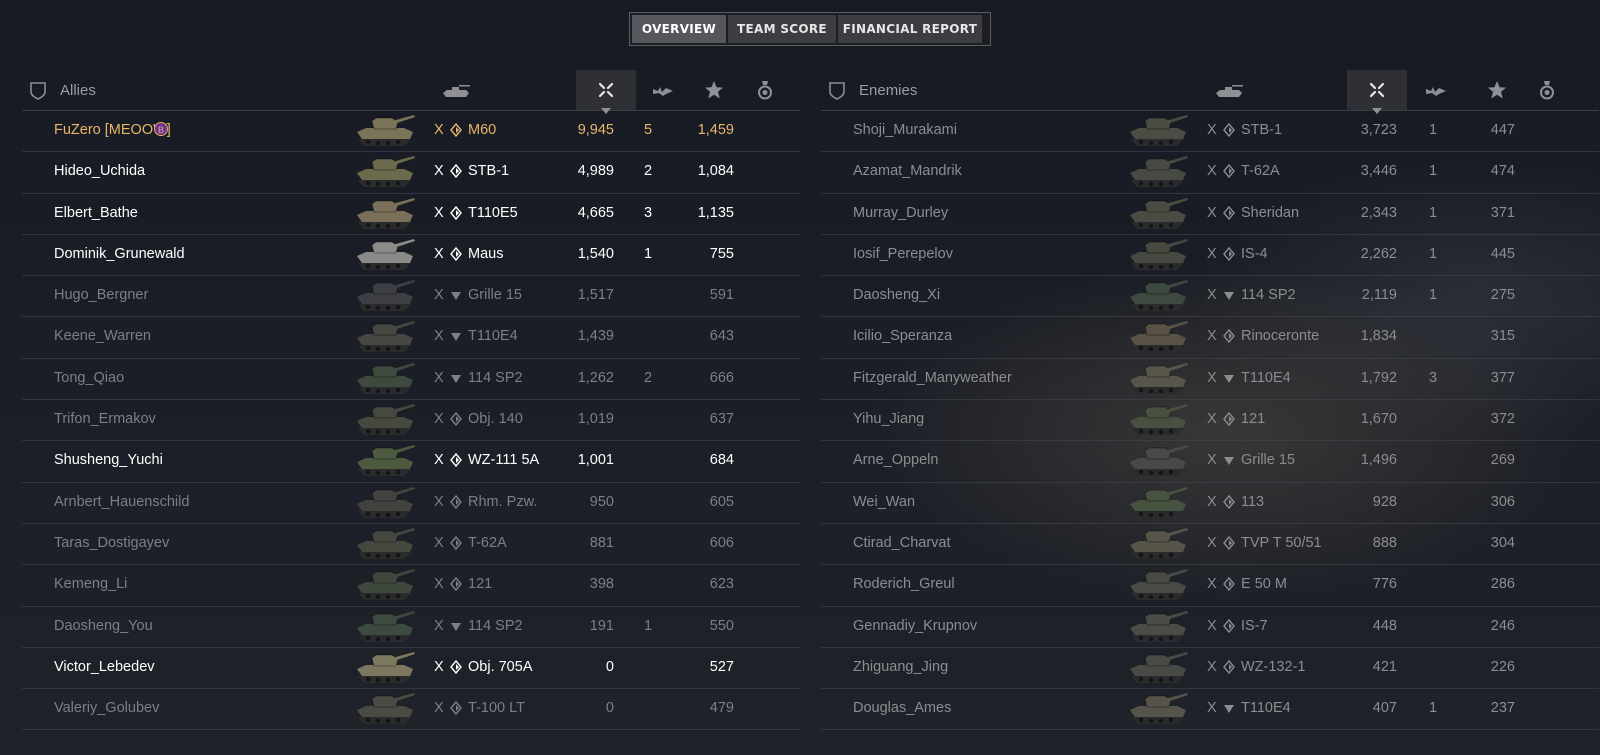  I want to click on damage-value: 928, so click(1384, 501).